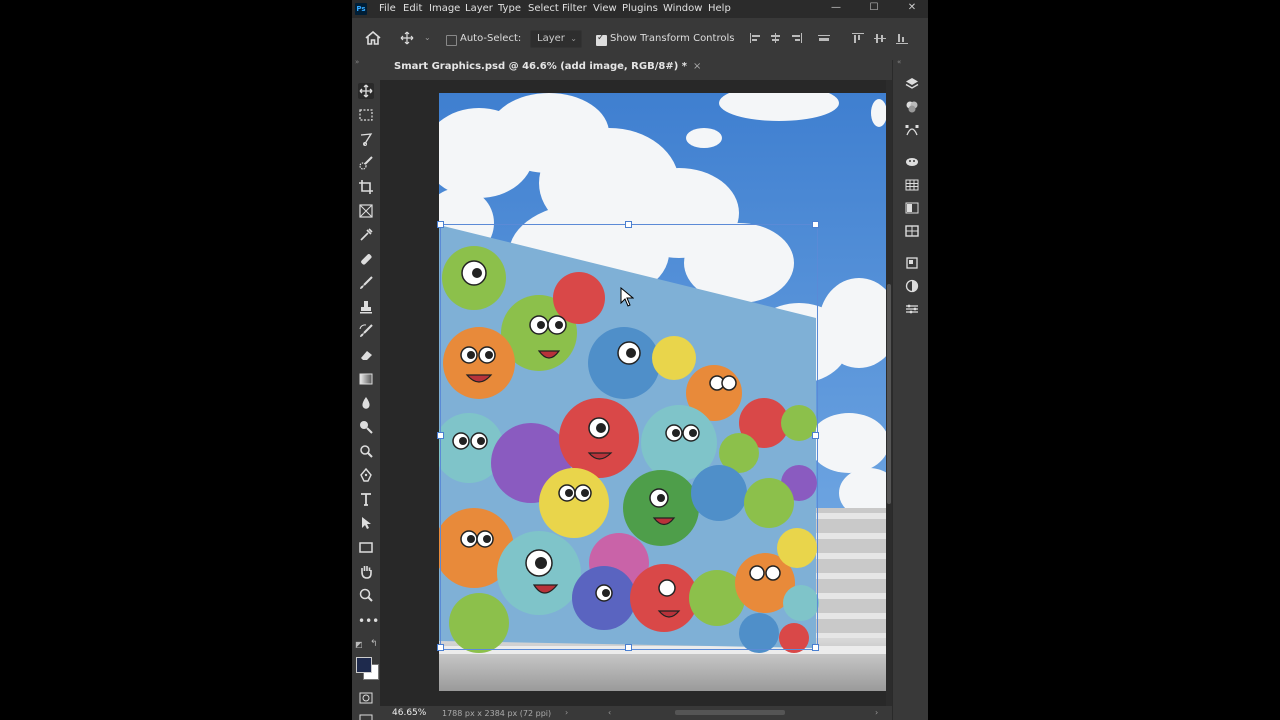  What do you see at coordinates (451, 40) in the screenshot?
I see `auto-select-checkbox` at bounding box center [451, 40].